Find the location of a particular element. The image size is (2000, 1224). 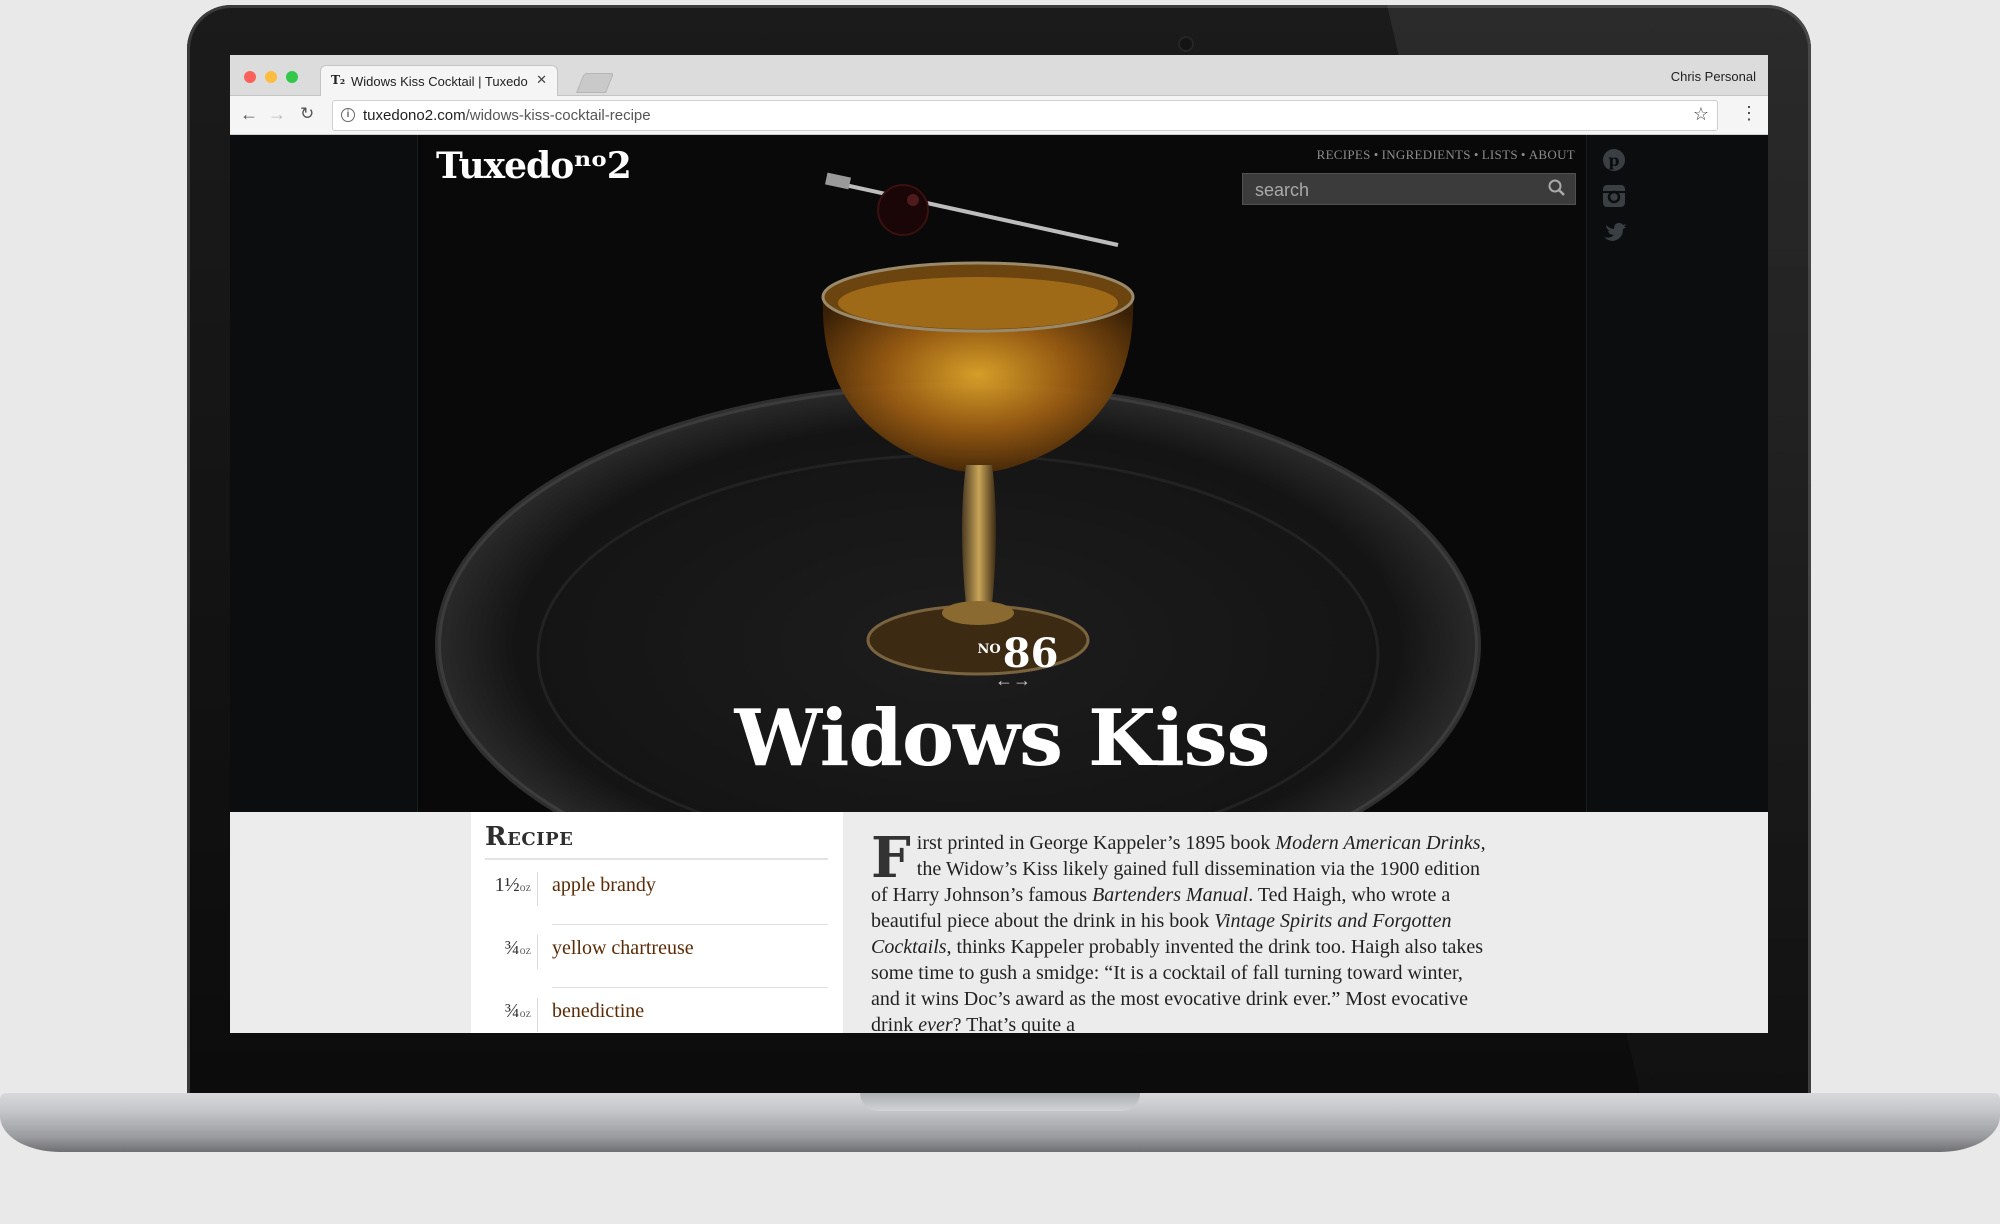

ingredient-link: apple brandy is located at coordinates (604, 885).